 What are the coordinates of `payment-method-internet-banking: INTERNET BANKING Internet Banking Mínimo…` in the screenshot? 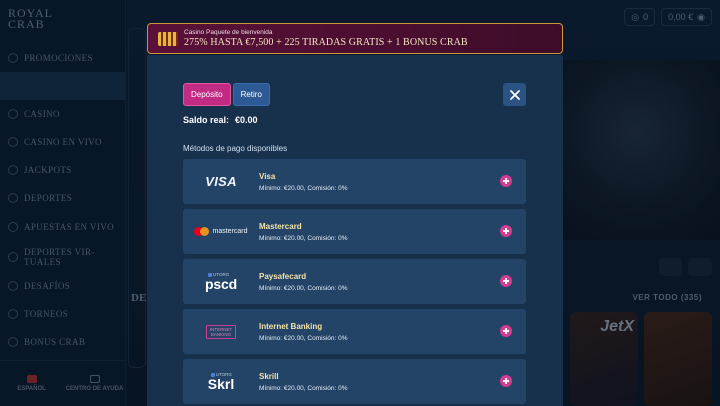 It's located at (354, 331).